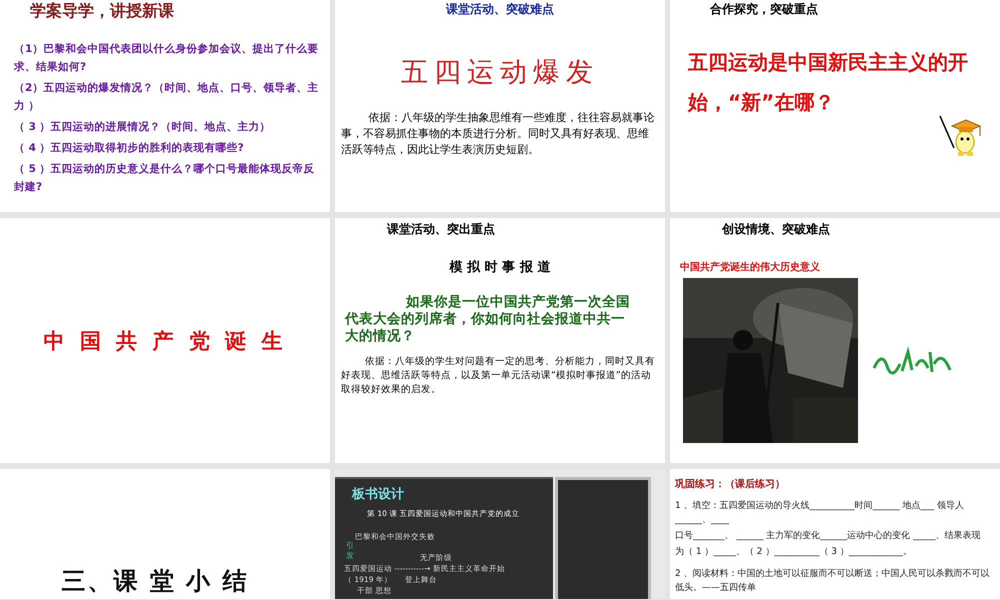  I want to click on body-text: 依据：八年级的学生抽象思维有一些难度，往往容易就事论事，不容易抓住事物的本质进行分析。同时又具有好表现、思维活跃等特点，因此让学生表演历史短剧。, so click(498, 134).